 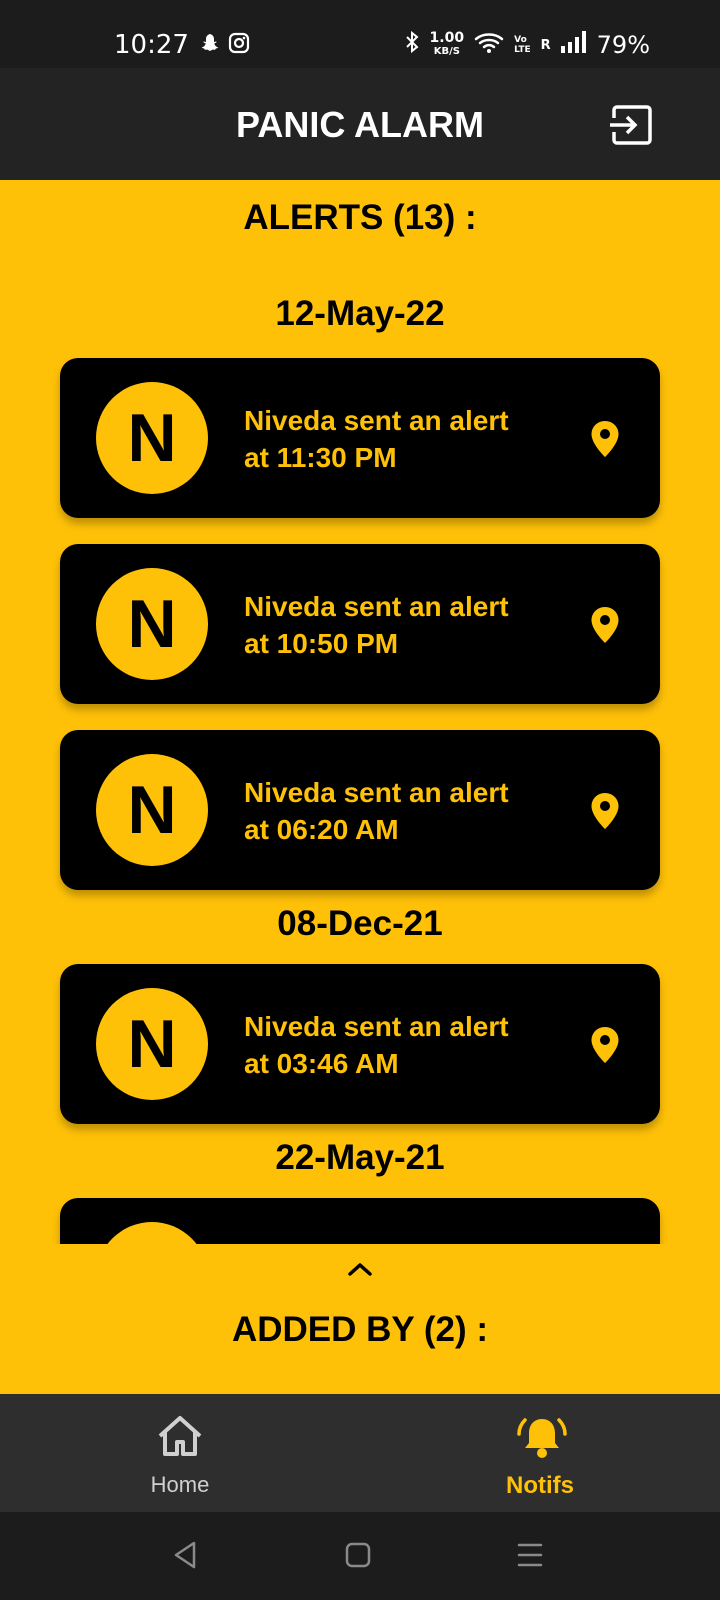 I want to click on nav-notifs-label: Notifs, so click(x=540, y=1485).